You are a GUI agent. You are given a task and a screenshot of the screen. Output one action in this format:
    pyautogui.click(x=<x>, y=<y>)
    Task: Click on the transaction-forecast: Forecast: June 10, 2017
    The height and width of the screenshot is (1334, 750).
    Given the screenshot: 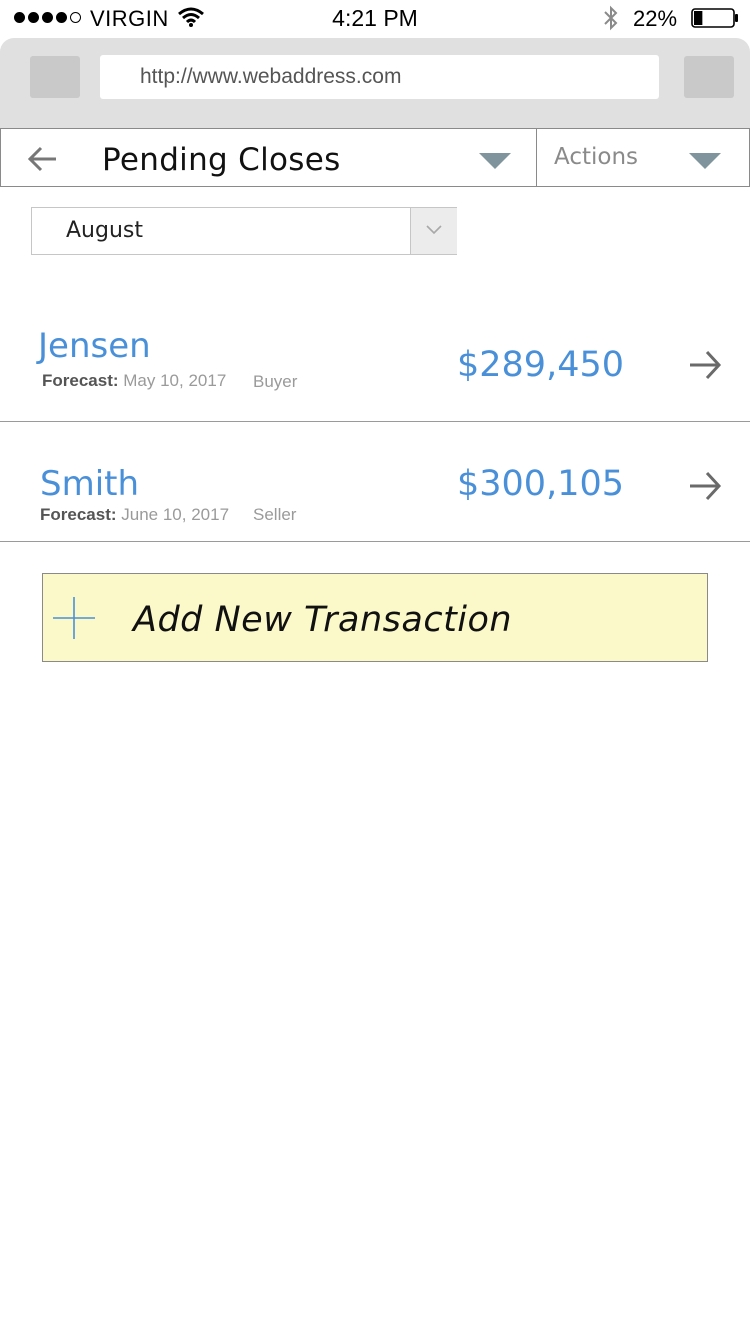 What is the action you would take?
    pyautogui.click(x=134, y=515)
    